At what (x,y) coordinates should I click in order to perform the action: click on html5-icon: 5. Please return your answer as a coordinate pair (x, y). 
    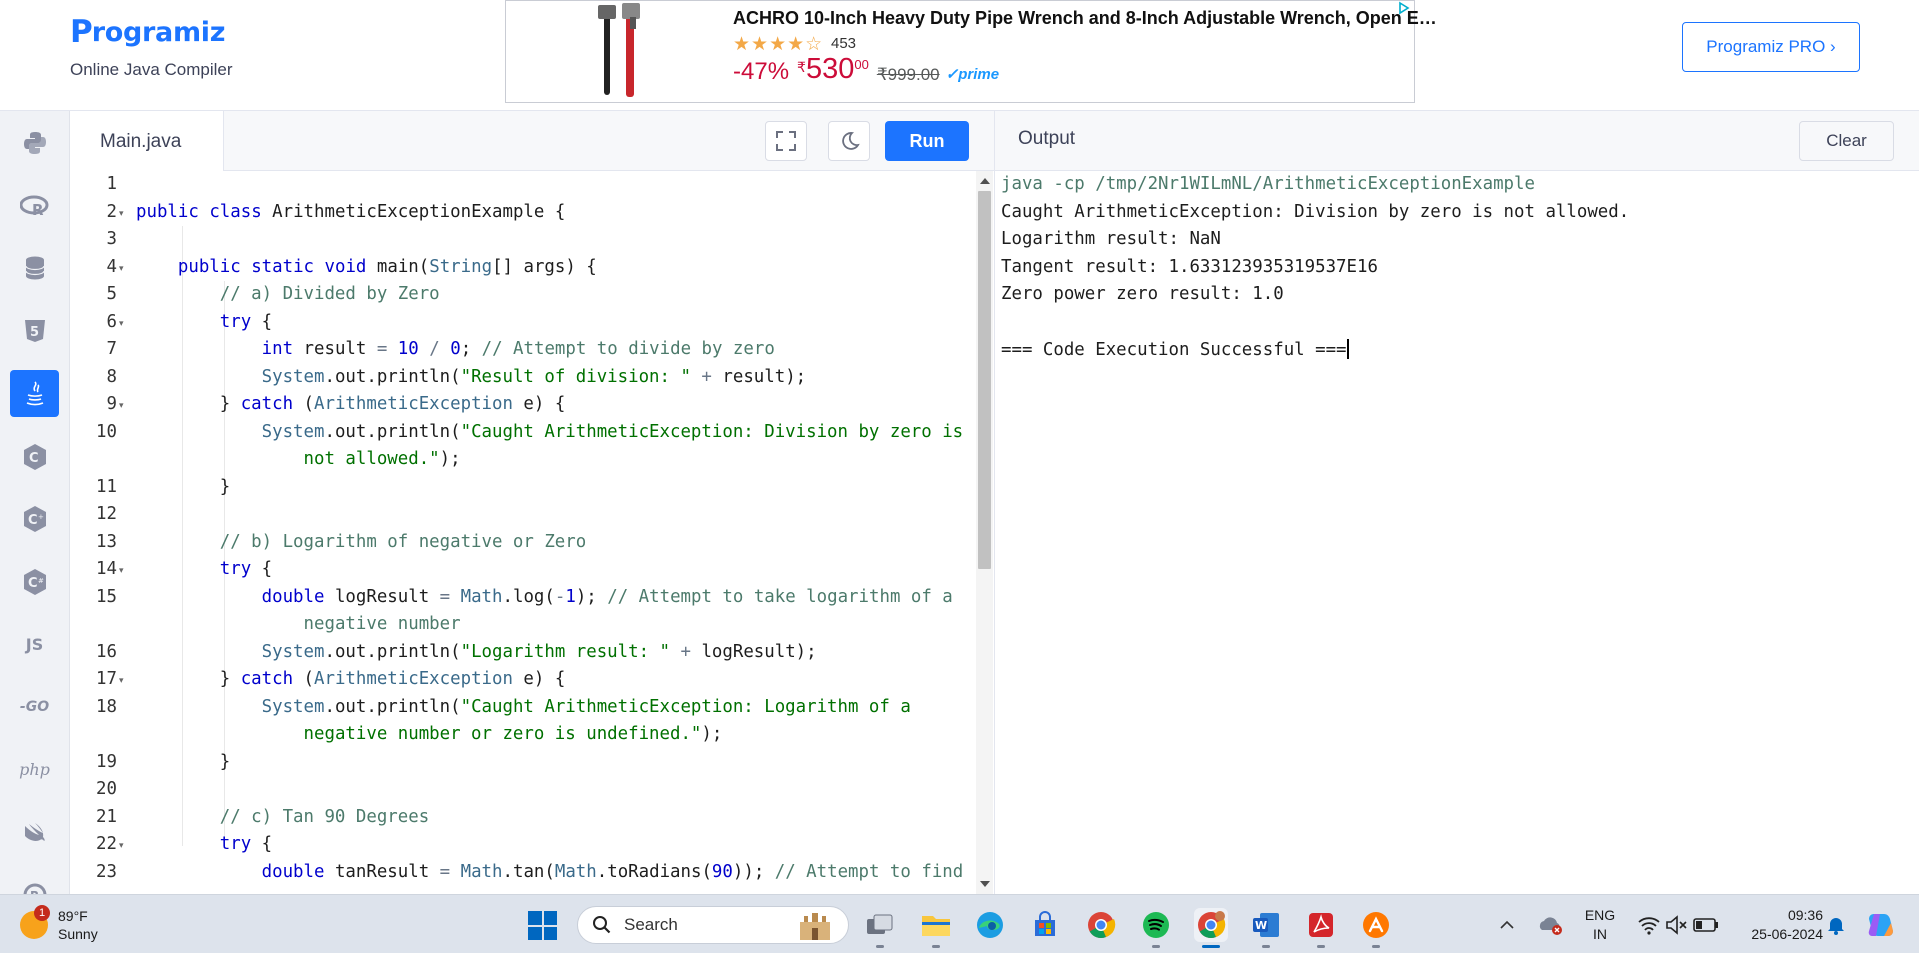
    Looking at the image, I should click on (34, 330).